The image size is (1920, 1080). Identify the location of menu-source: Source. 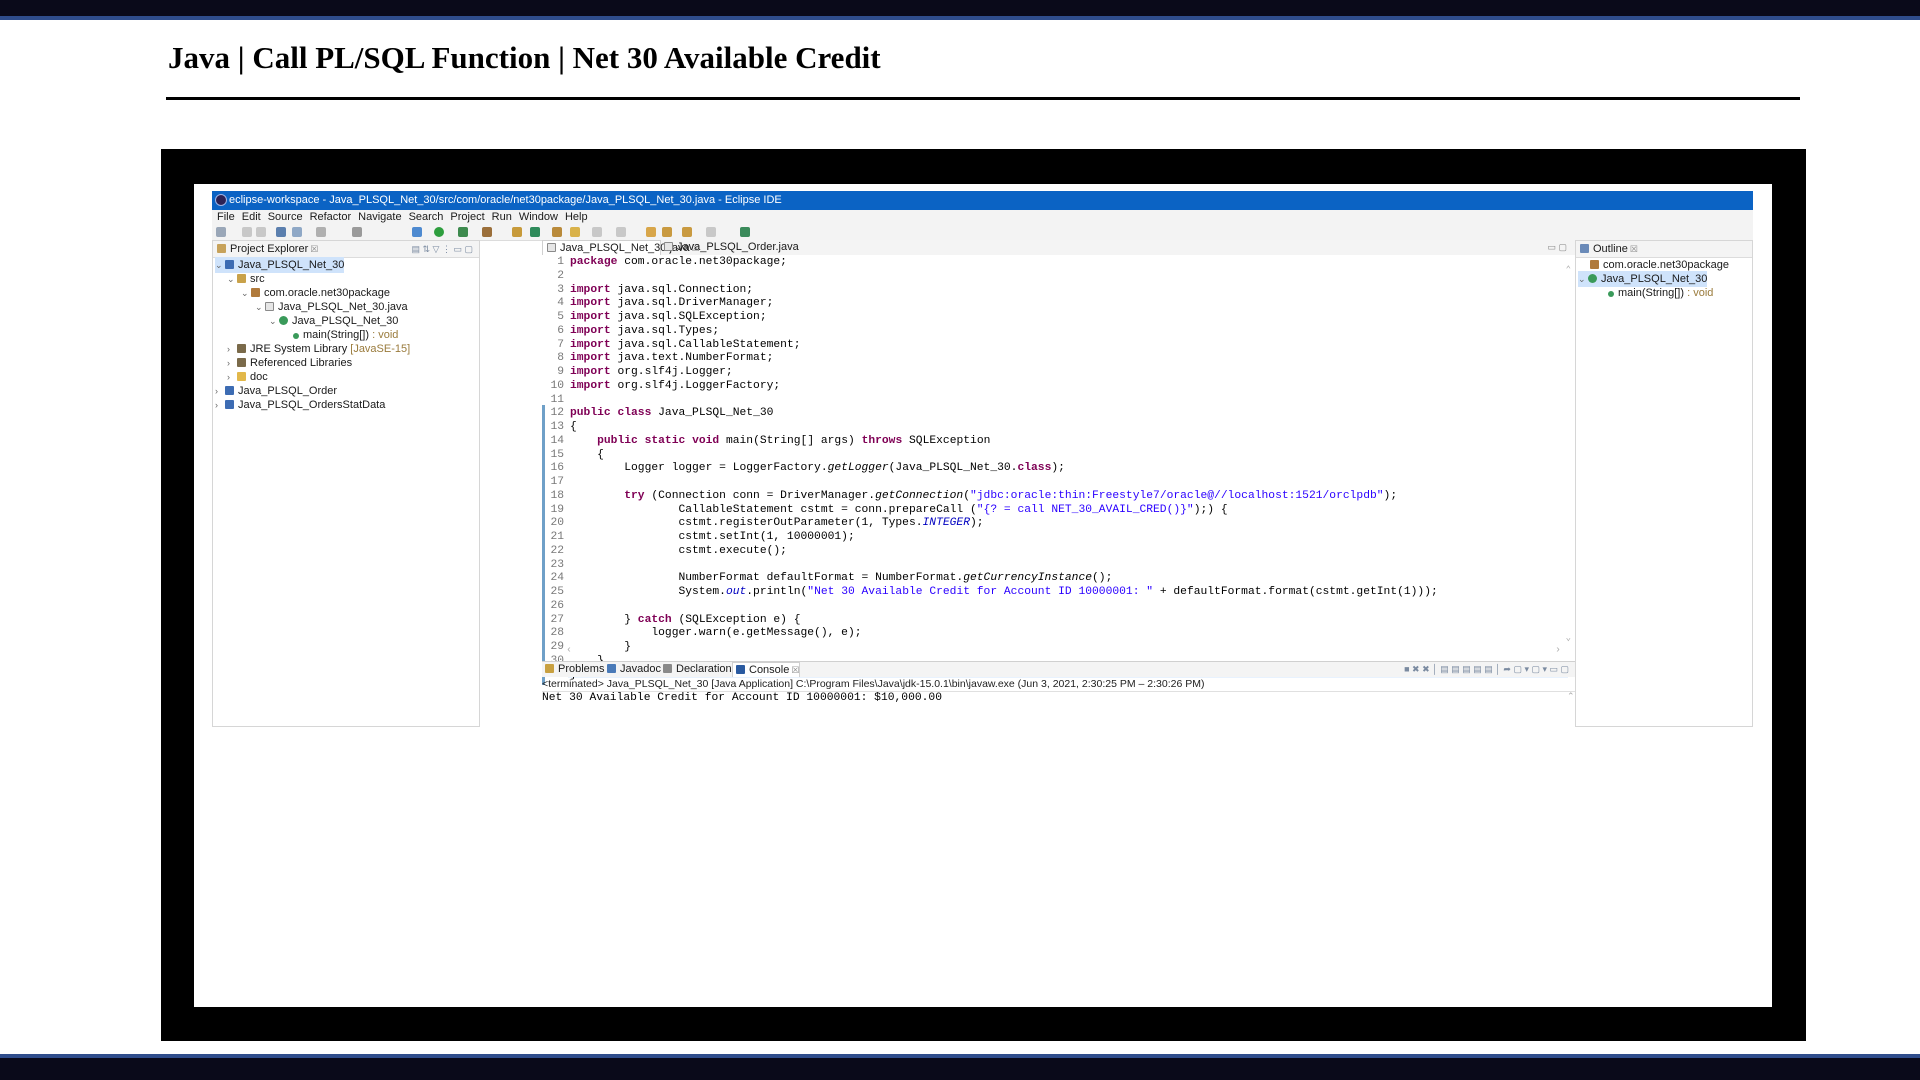
(285, 217).